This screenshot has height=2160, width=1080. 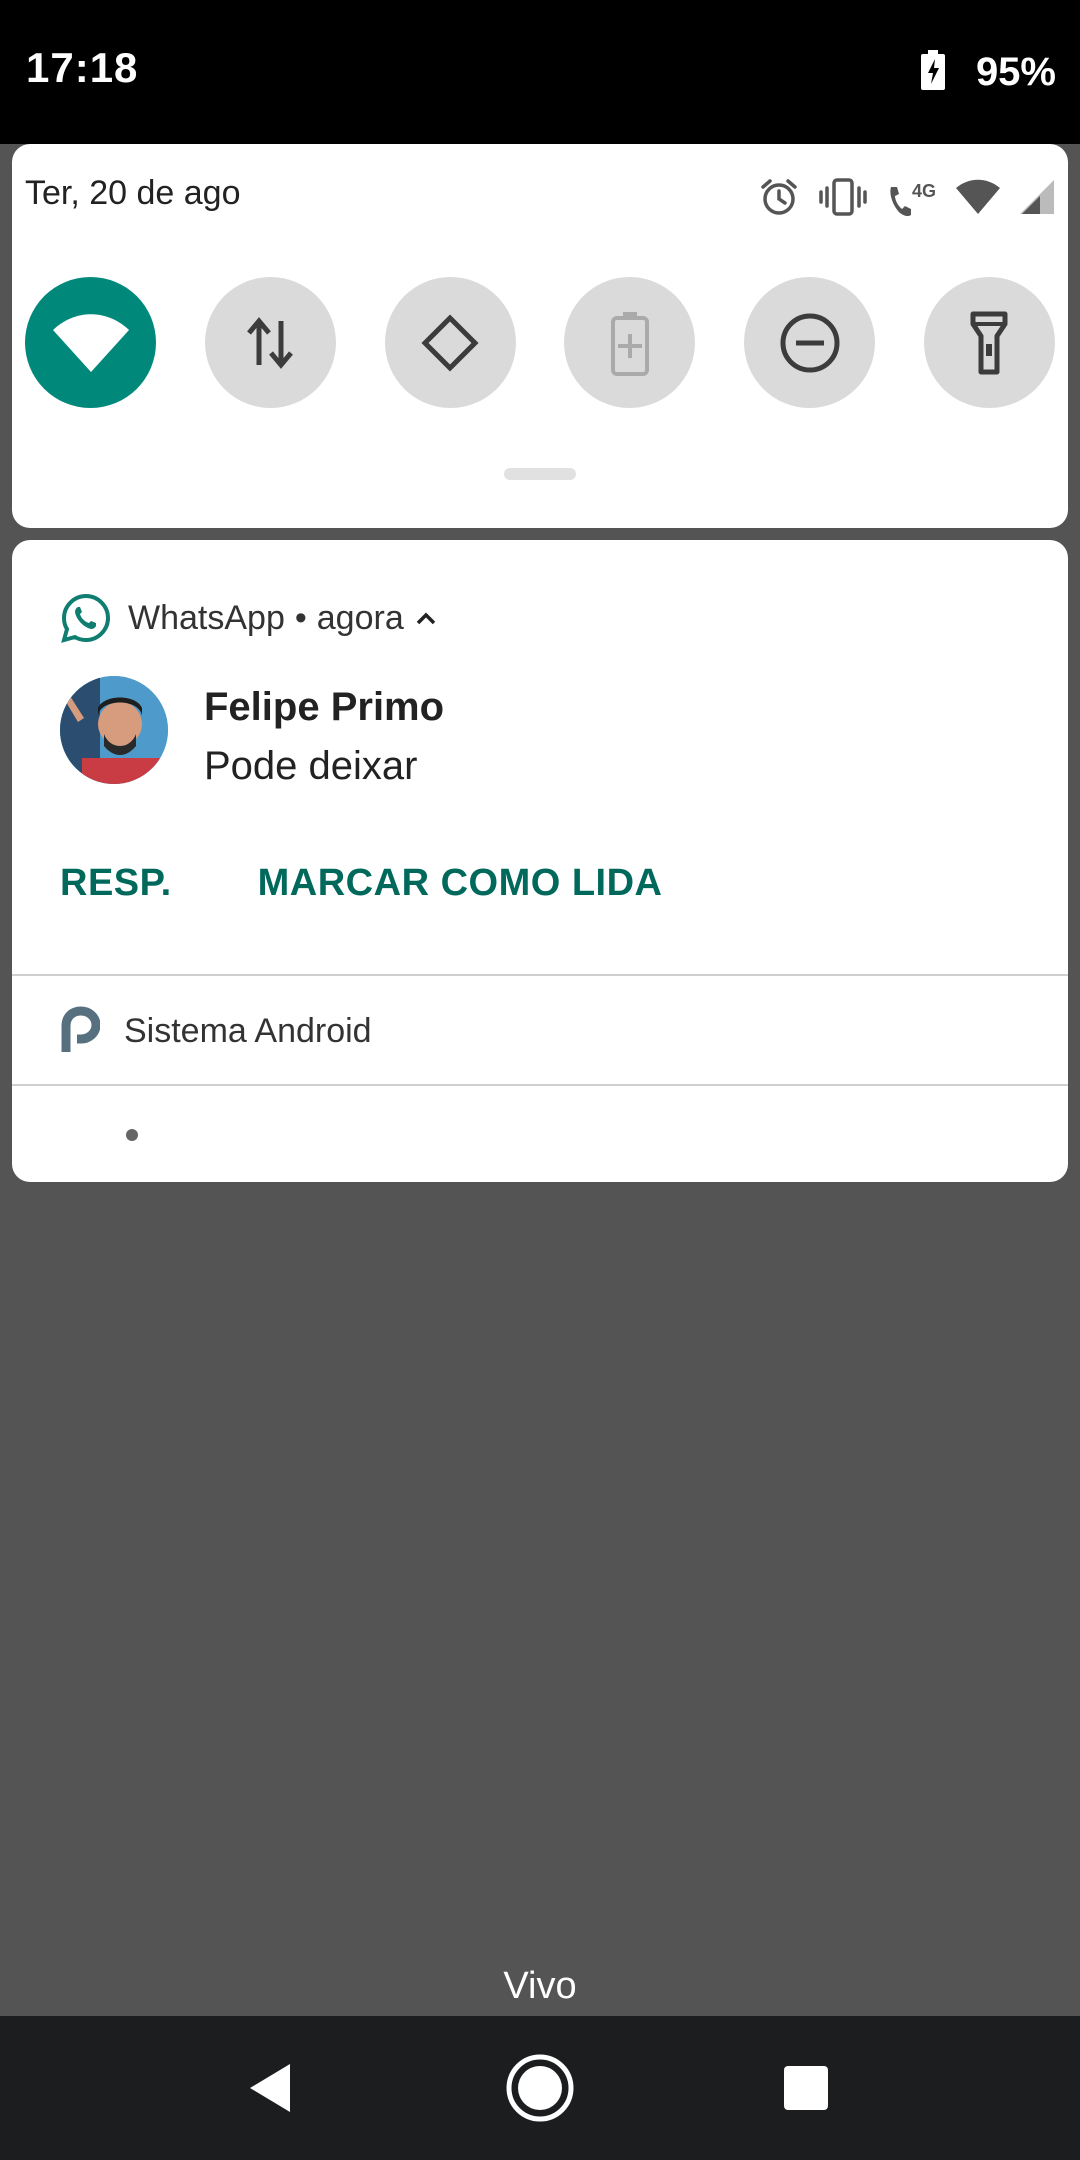 I want to click on home-icon, so click(x=540, y=2088).